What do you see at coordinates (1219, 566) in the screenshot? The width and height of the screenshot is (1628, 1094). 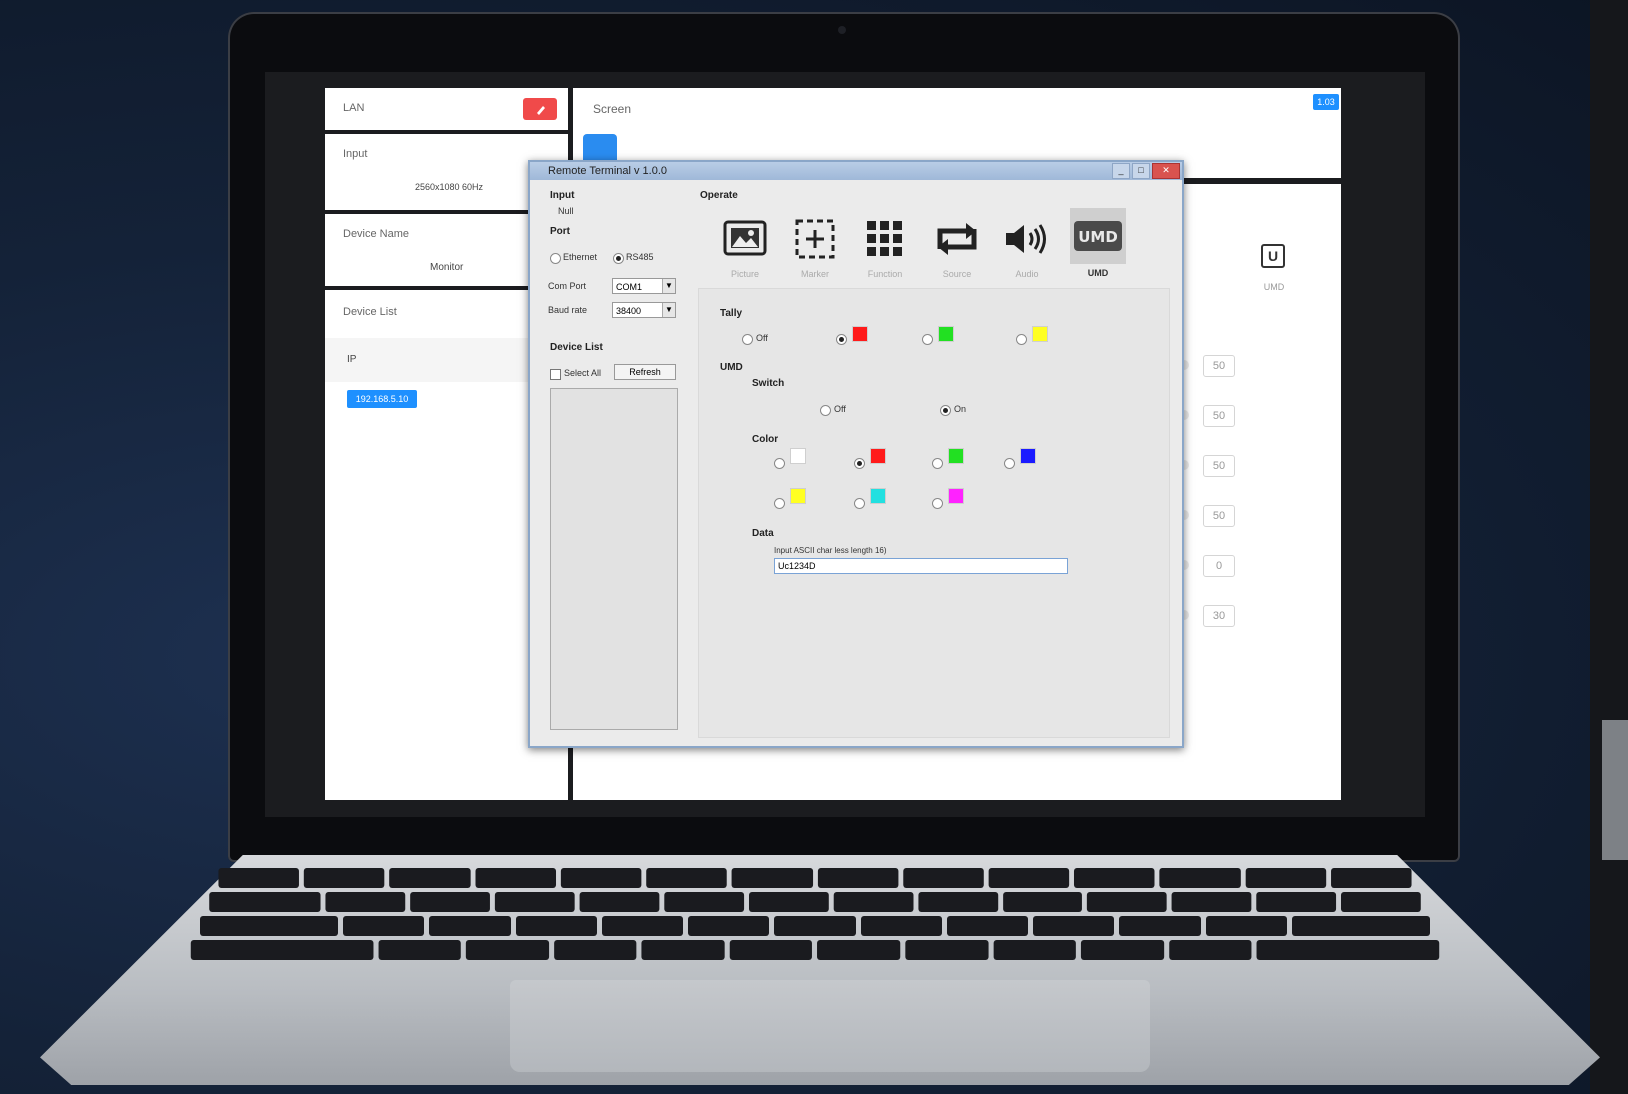 I see `value-box-5: 0` at bounding box center [1219, 566].